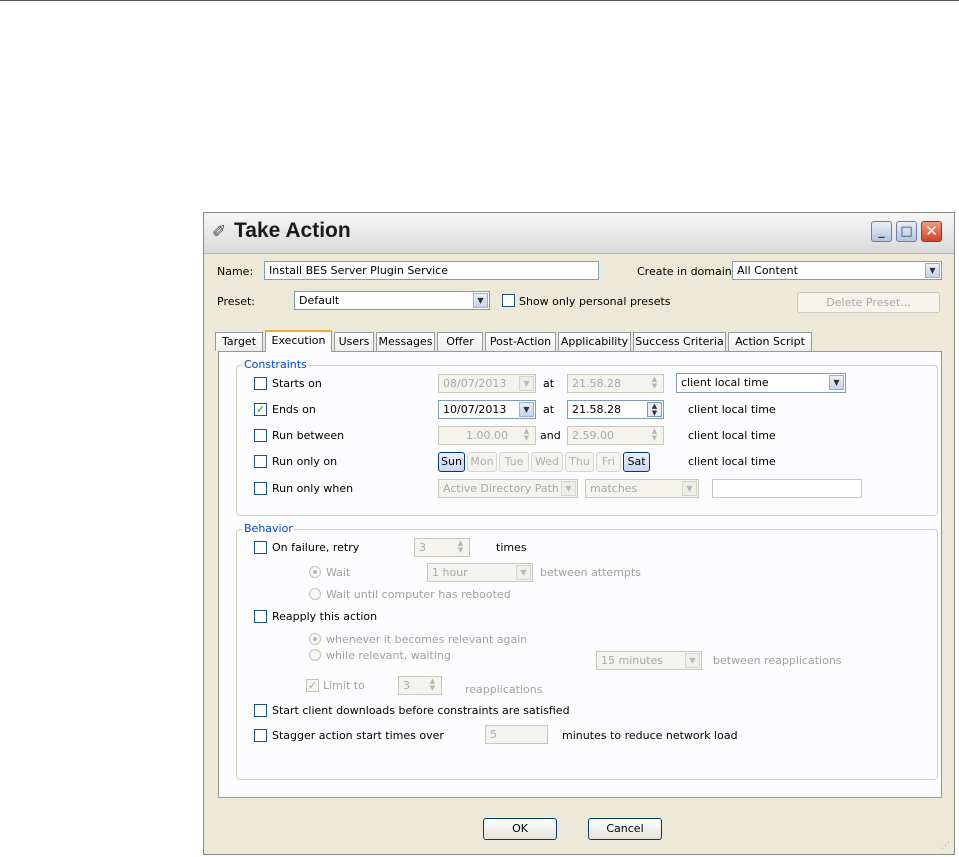  I want to click on run-between-from-value: 1.00.00, so click(487, 435).